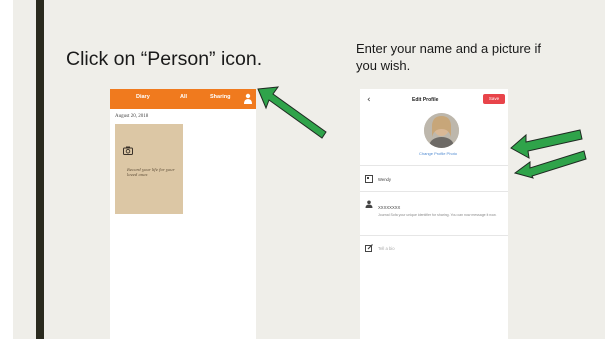 The width and height of the screenshot is (605, 339). I want to click on camera-icon, so click(128, 150).